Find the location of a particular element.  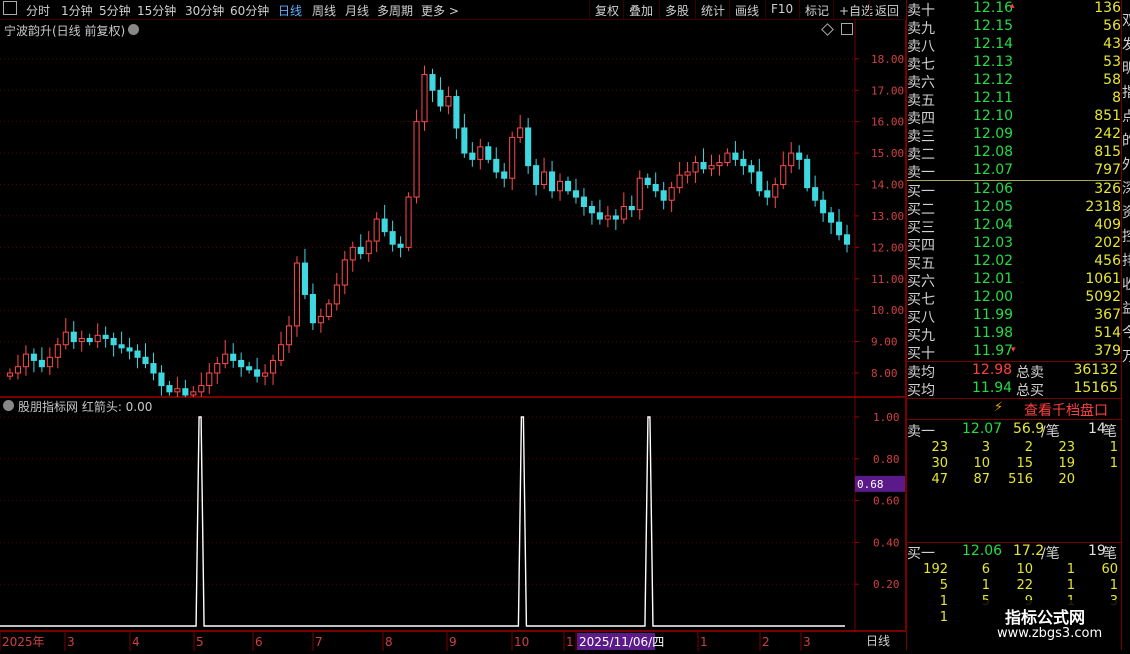

divider is located at coordinates (1014, 419).